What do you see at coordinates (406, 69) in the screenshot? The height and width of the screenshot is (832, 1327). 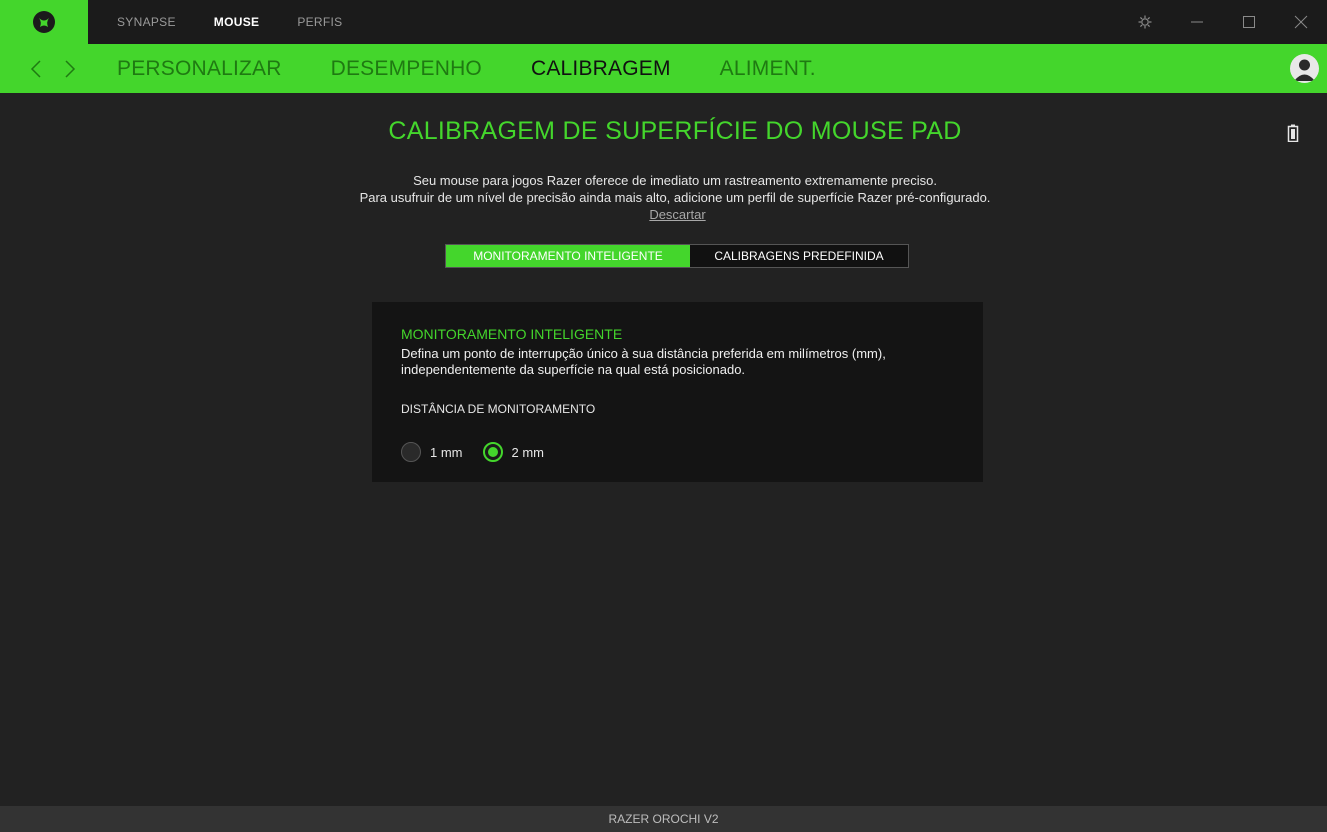 I see `tab-desempenho: DESEMPENHO` at bounding box center [406, 69].